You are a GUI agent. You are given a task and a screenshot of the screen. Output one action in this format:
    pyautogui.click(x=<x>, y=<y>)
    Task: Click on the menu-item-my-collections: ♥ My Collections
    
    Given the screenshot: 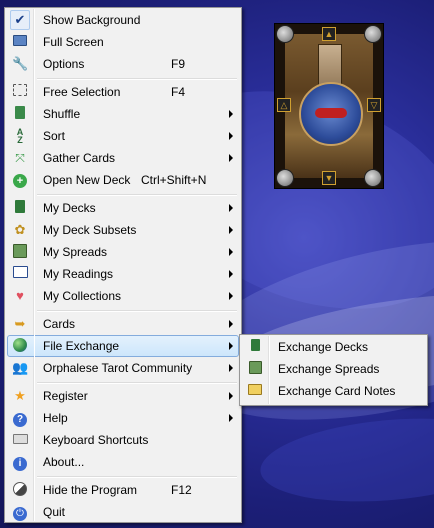 What is the action you would take?
    pyautogui.click(x=123, y=296)
    